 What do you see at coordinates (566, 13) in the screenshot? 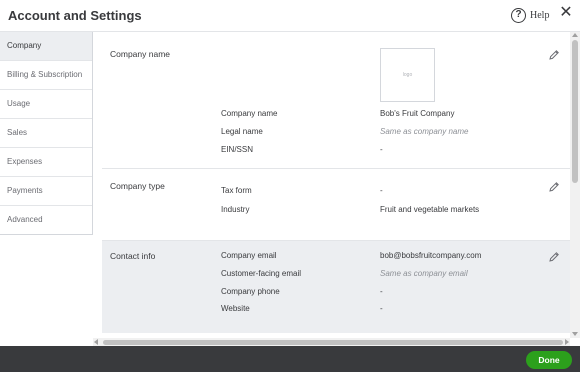
I see `close-icon: ✕` at bounding box center [566, 13].